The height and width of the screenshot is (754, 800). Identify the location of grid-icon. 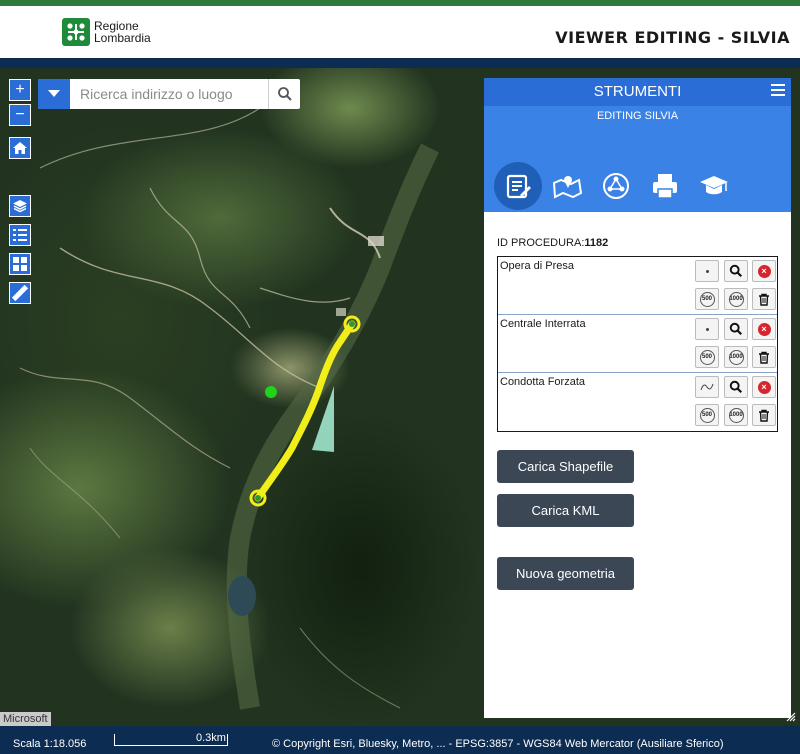
(20, 264).